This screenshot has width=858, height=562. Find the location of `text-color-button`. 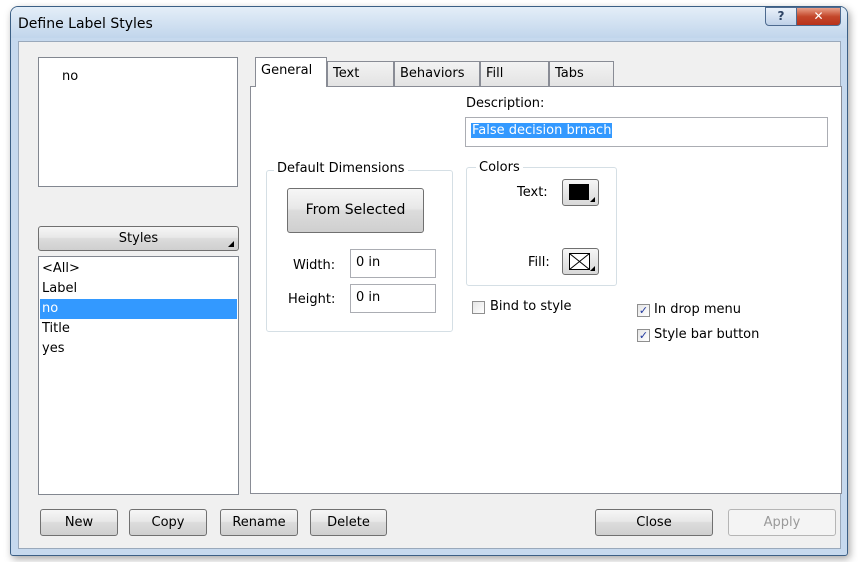

text-color-button is located at coordinates (580, 192).